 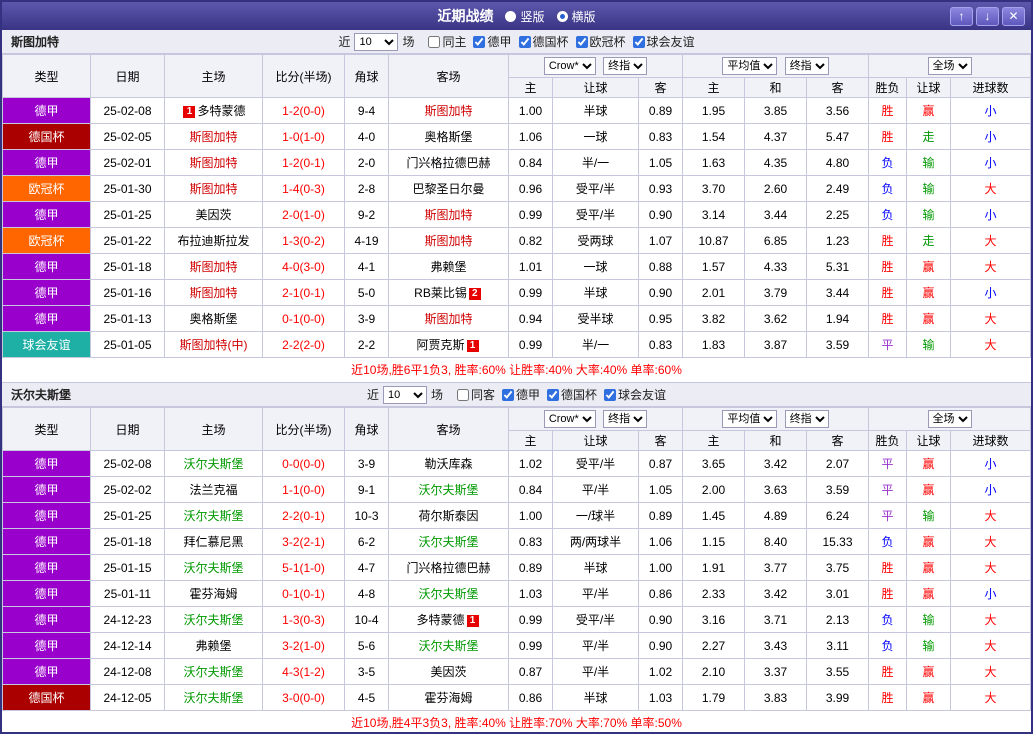 I want to click on up-button: ↑, so click(x=961, y=16).